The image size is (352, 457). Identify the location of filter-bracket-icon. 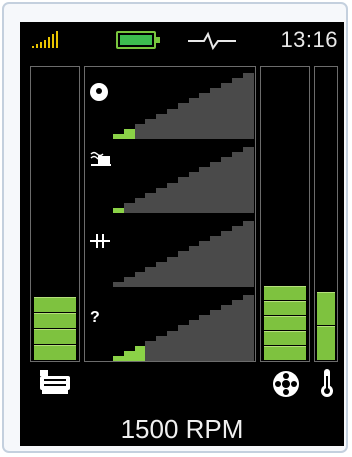
(100, 241).